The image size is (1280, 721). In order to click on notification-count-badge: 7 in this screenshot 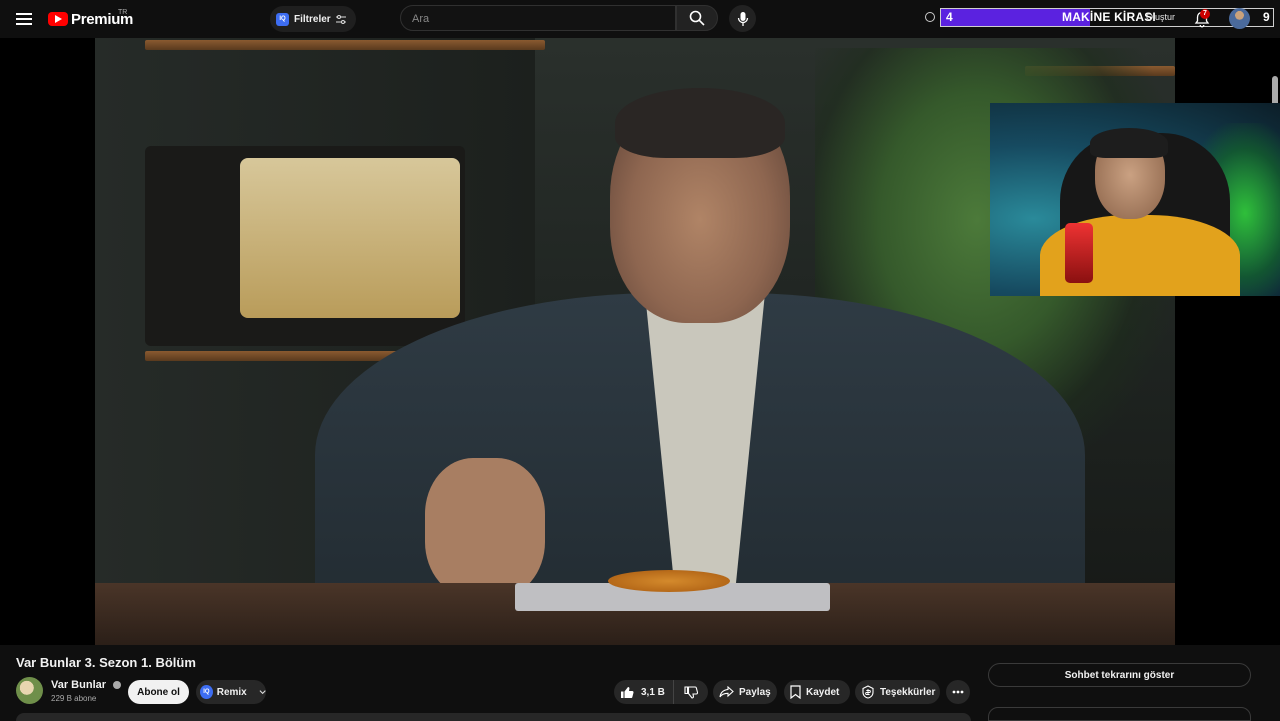, I will do `click(1205, 14)`.